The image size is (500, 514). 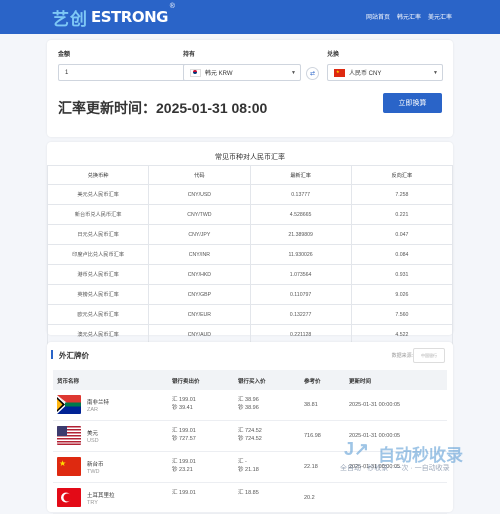 What do you see at coordinates (300, 214) in the screenshot?
I see `latest-rate: 4.528665` at bounding box center [300, 214].